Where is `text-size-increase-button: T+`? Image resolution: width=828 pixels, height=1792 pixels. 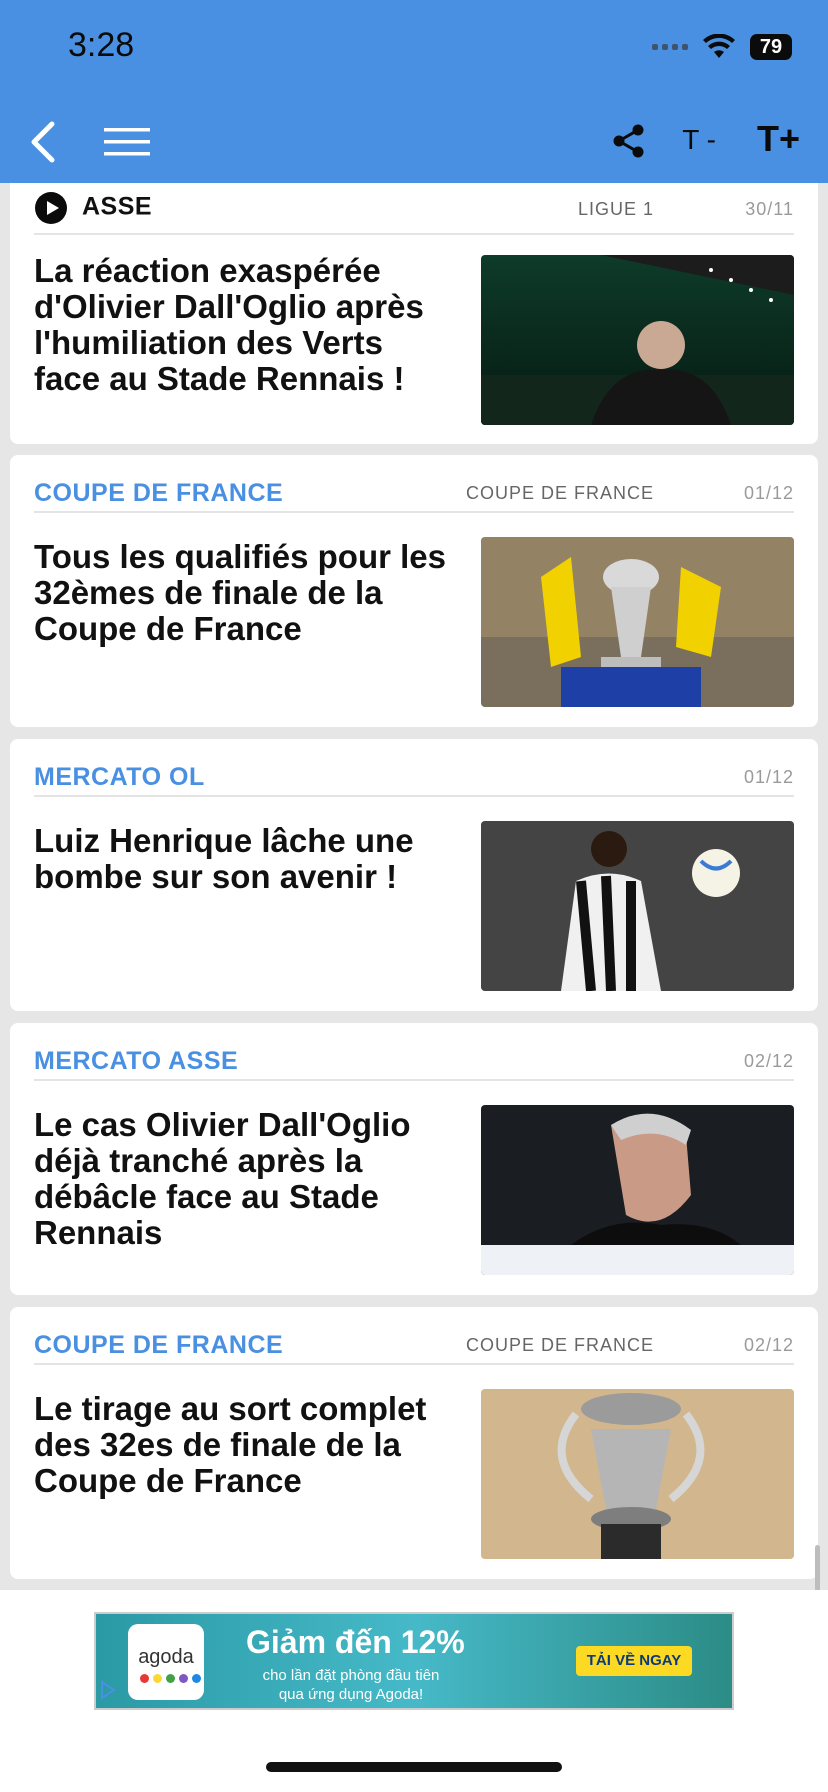 text-size-increase-button: T+ is located at coordinates (778, 139).